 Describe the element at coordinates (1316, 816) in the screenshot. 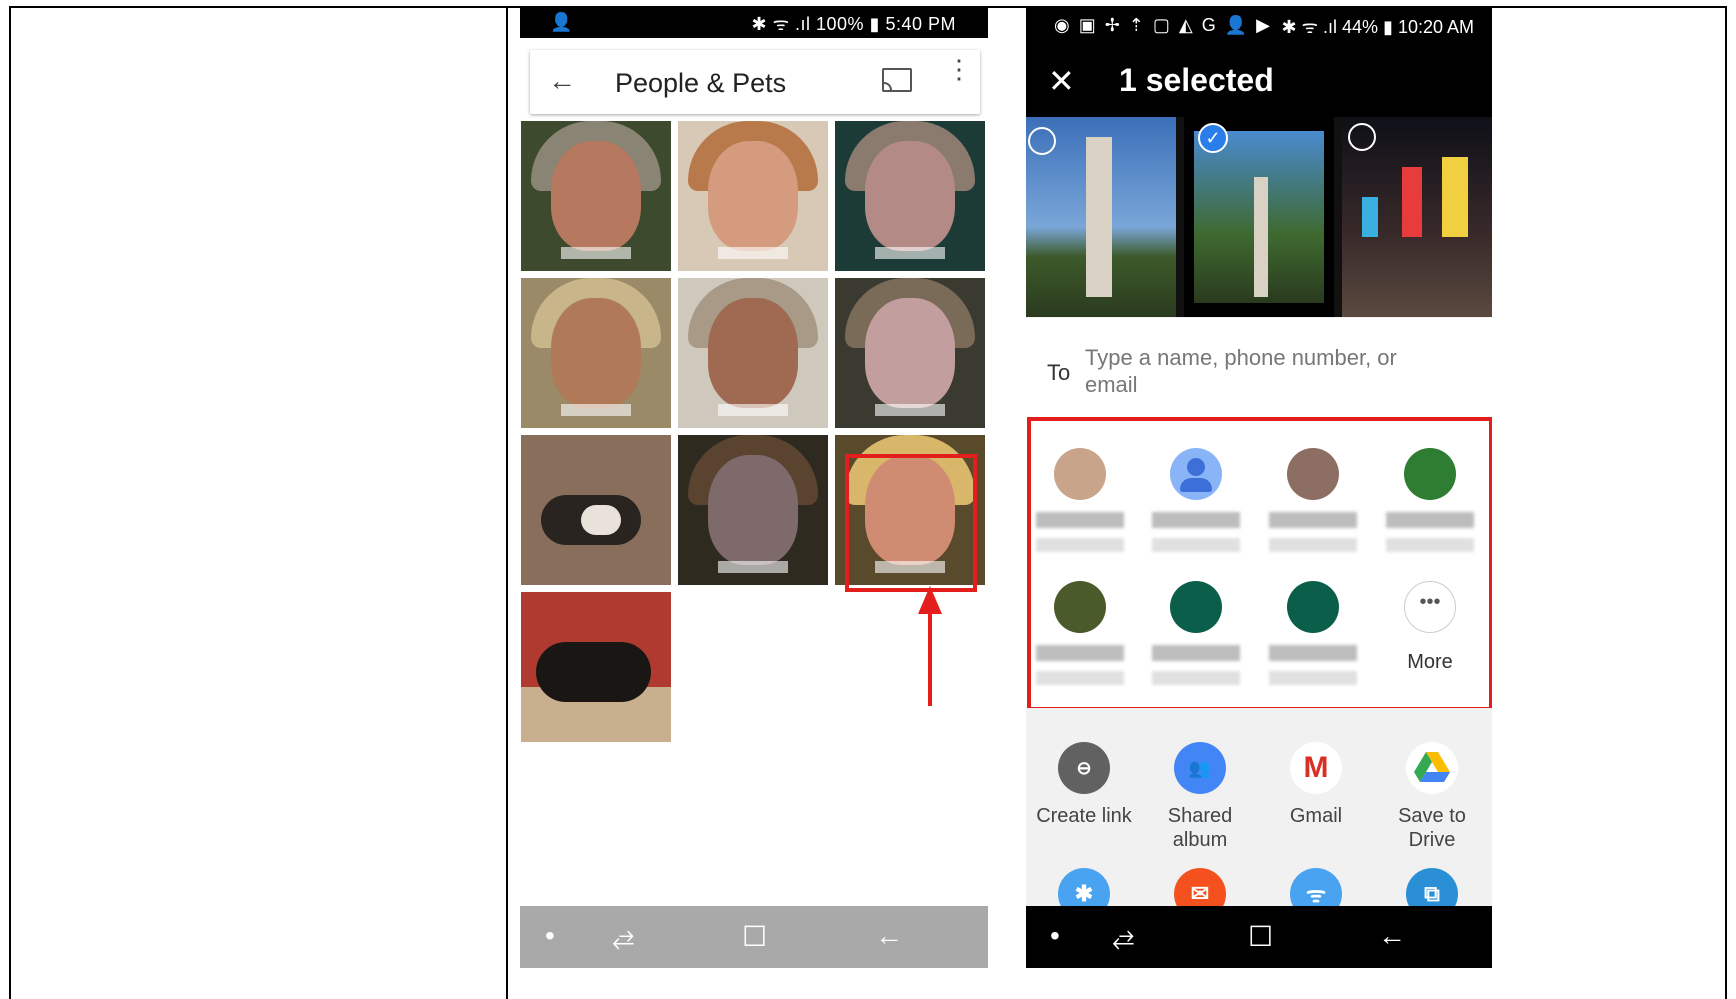

I see `app-label: Gmail` at that location.